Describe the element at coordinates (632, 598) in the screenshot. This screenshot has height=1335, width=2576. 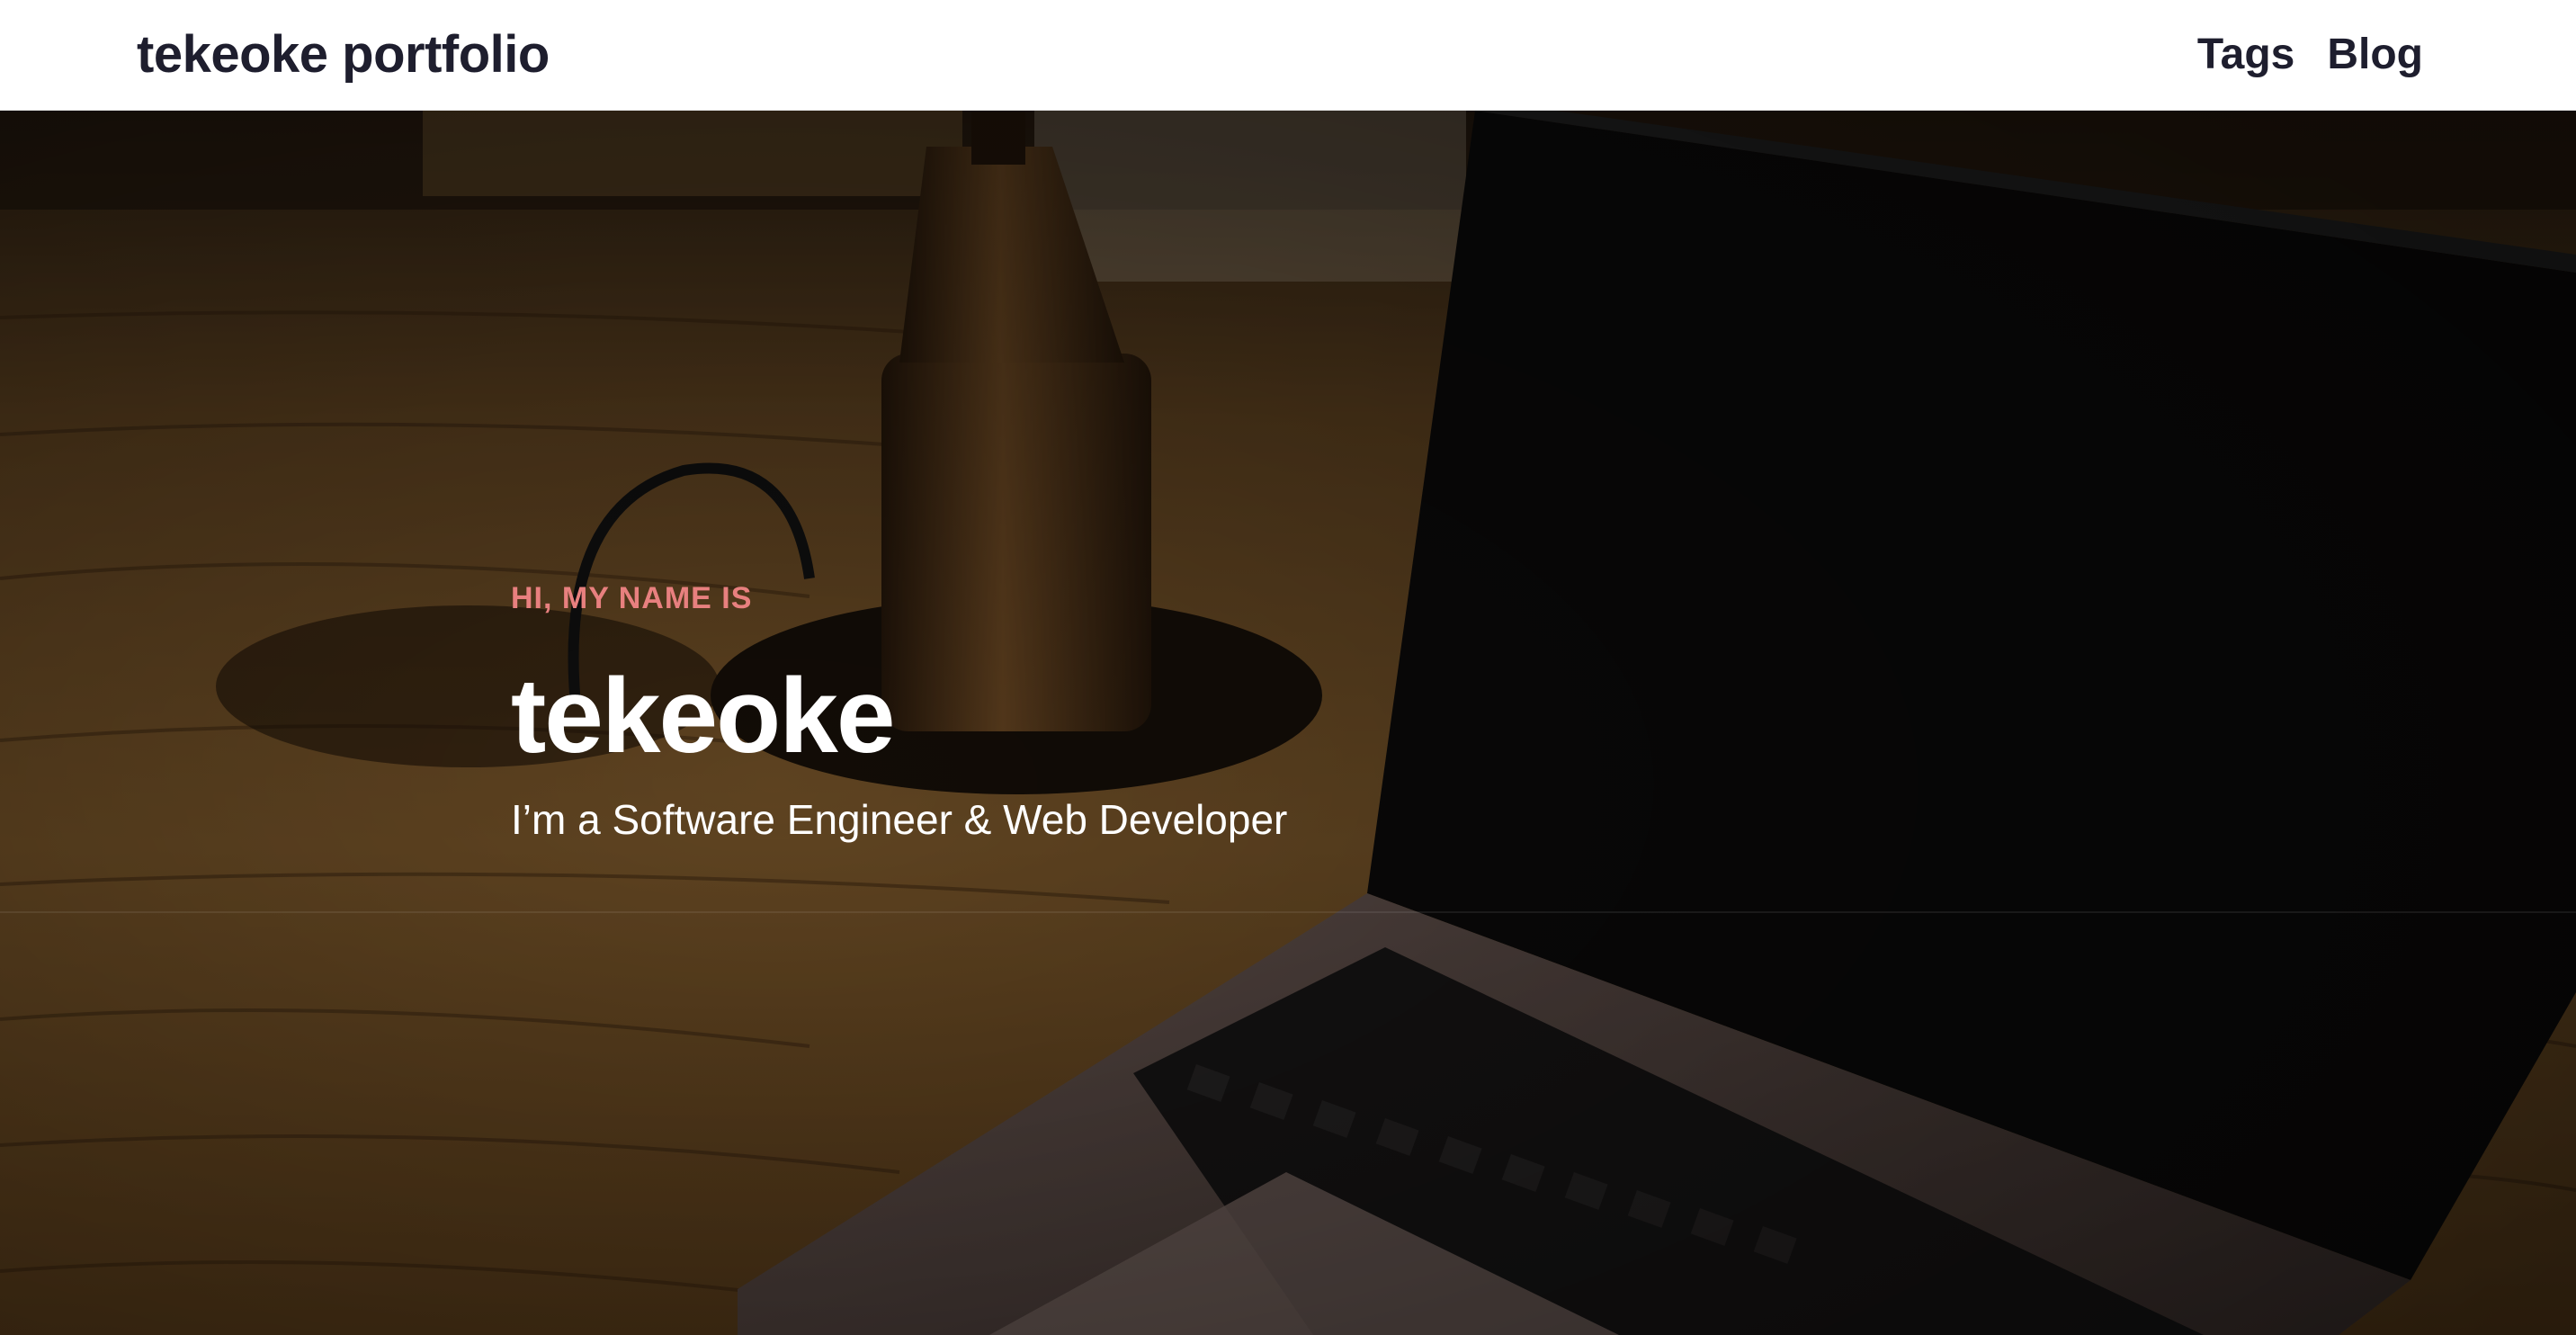
I see `hero-eyebrow: HI, MY NAME IS` at that location.